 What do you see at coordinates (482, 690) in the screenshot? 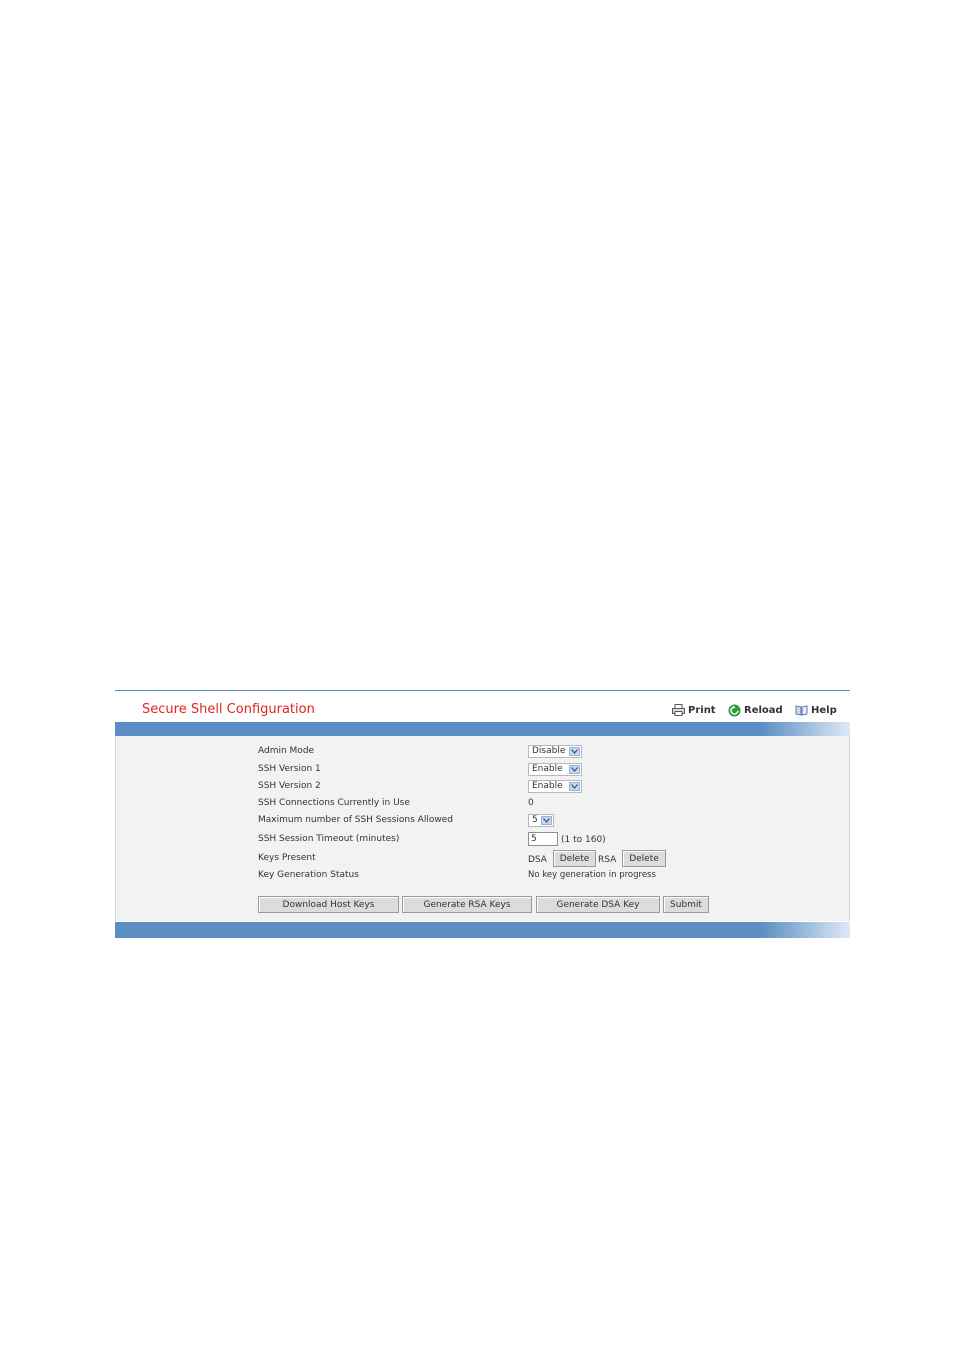
I see `top-rule` at bounding box center [482, 690].